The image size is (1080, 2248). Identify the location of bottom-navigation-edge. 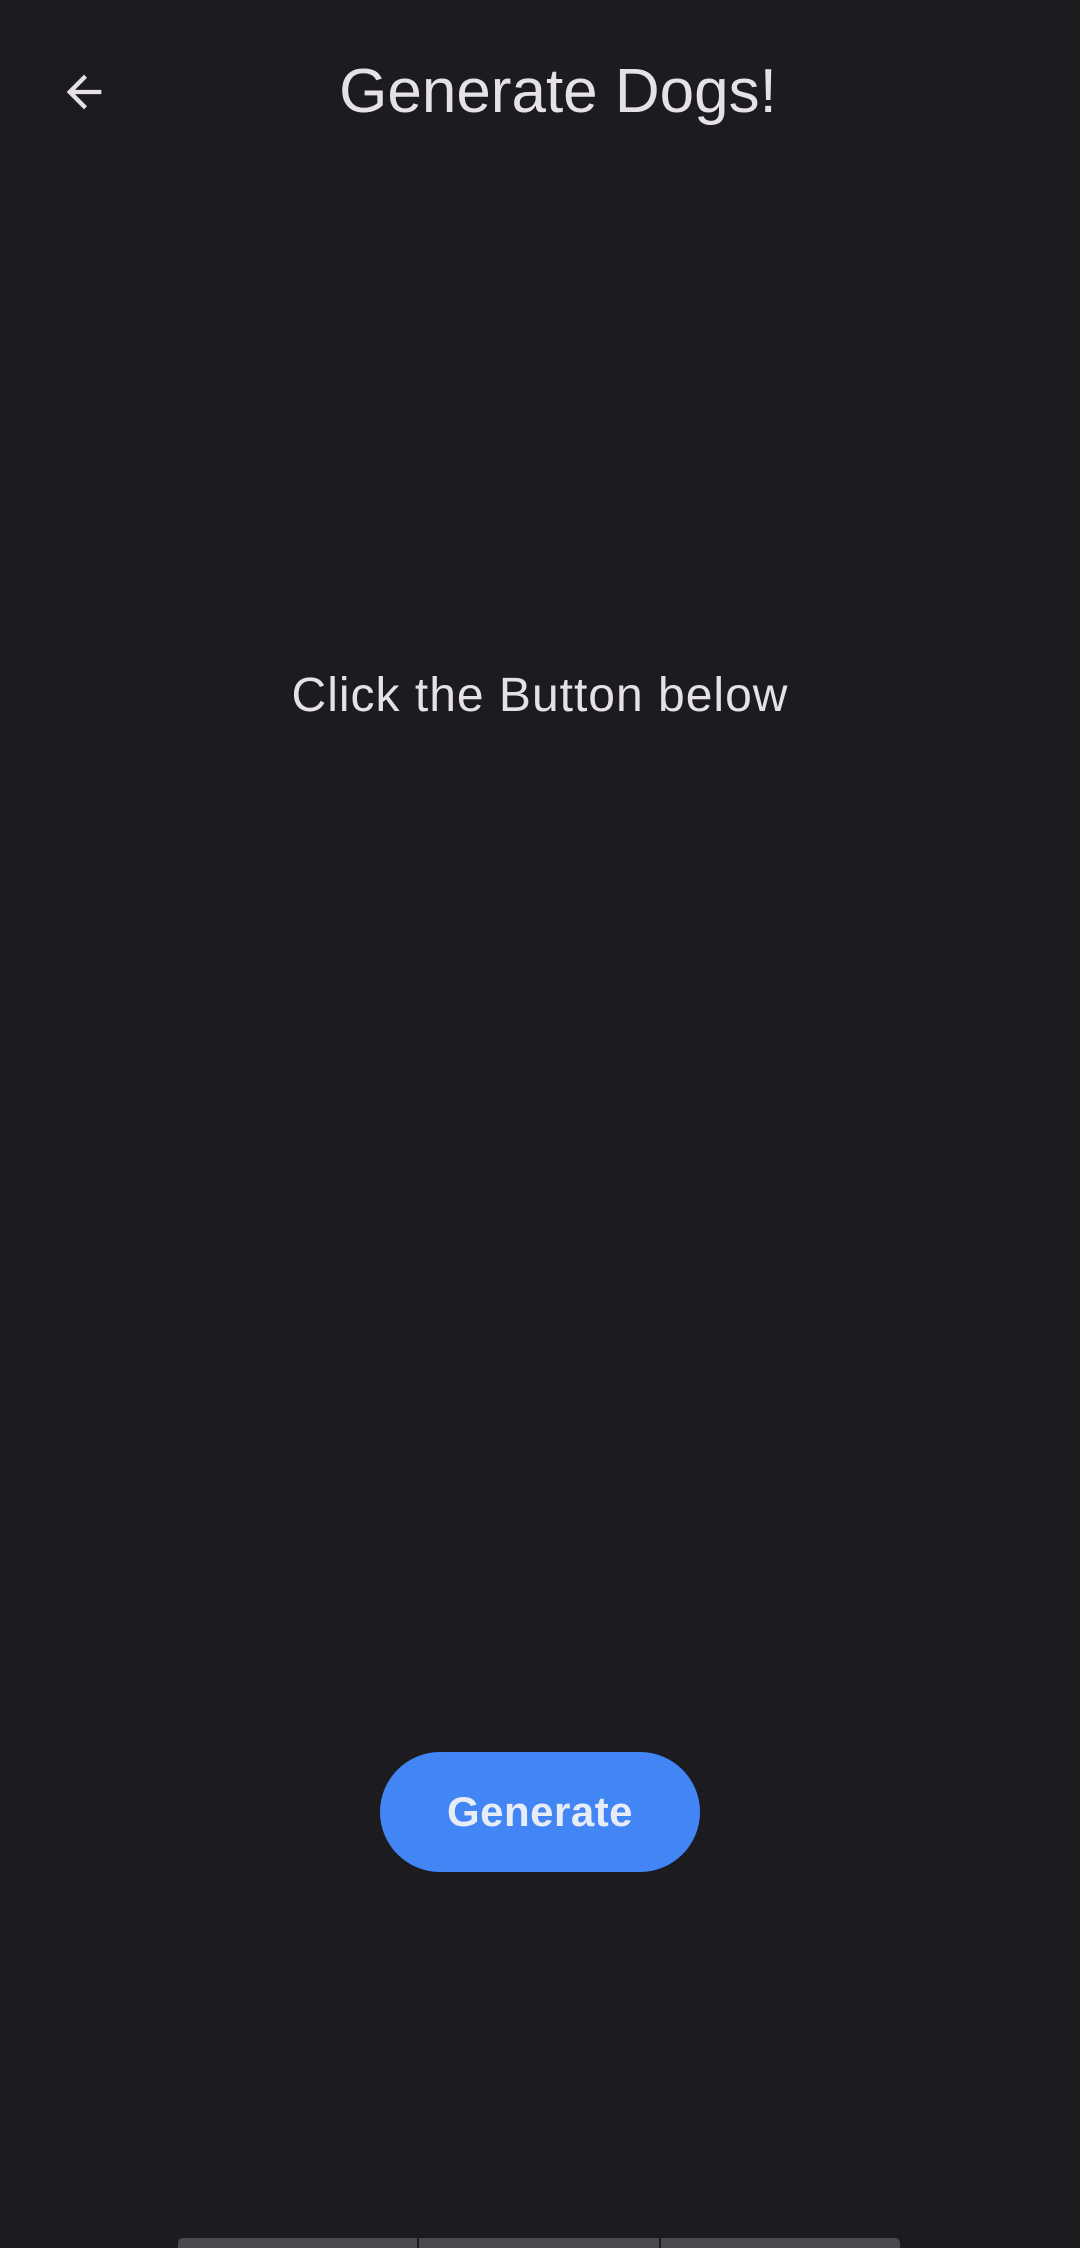
(539, 2243).